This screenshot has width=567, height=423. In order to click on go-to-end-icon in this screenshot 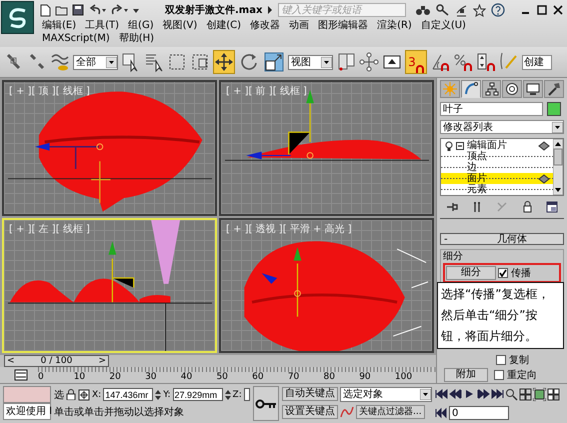, I will do `click(497, 394)`.